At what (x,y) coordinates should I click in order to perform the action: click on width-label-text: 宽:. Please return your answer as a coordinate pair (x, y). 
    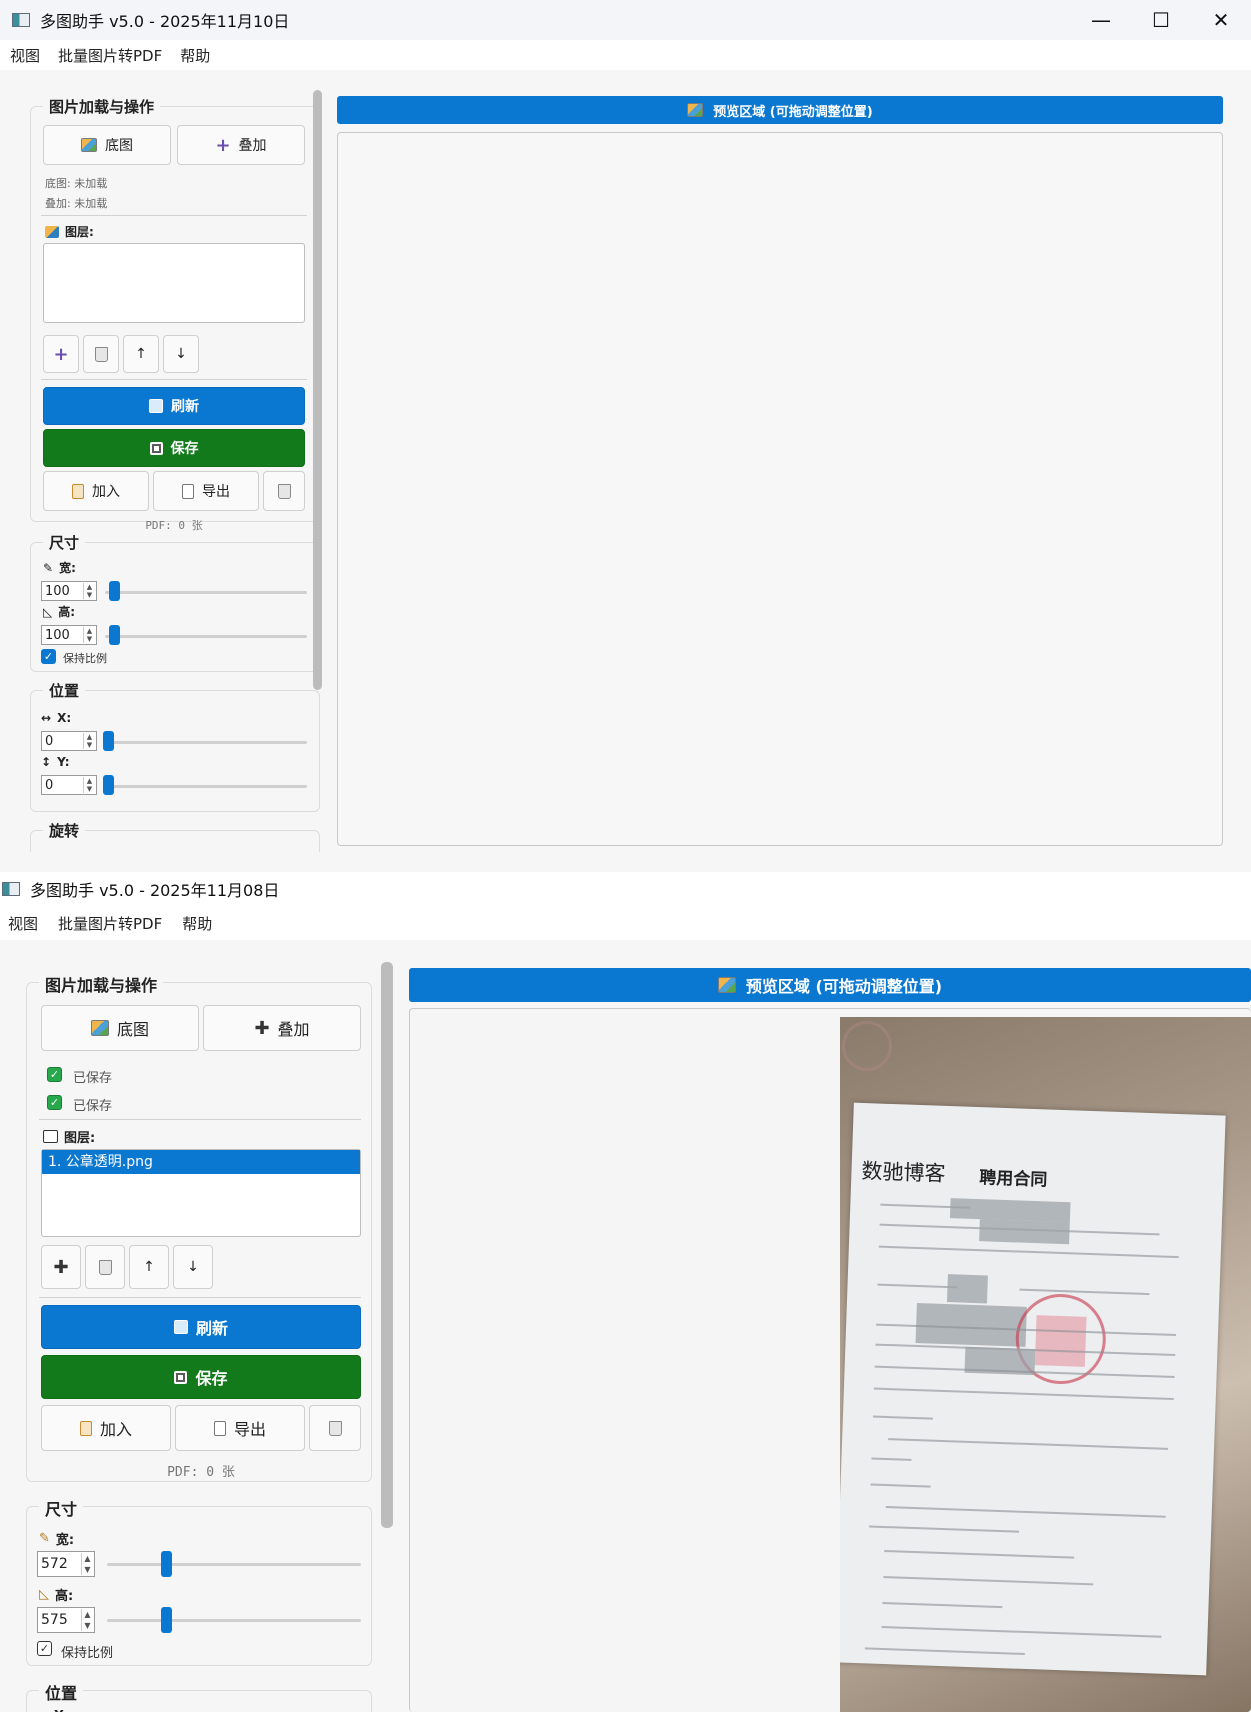
    Looking at the image, I should click on (67, 568).